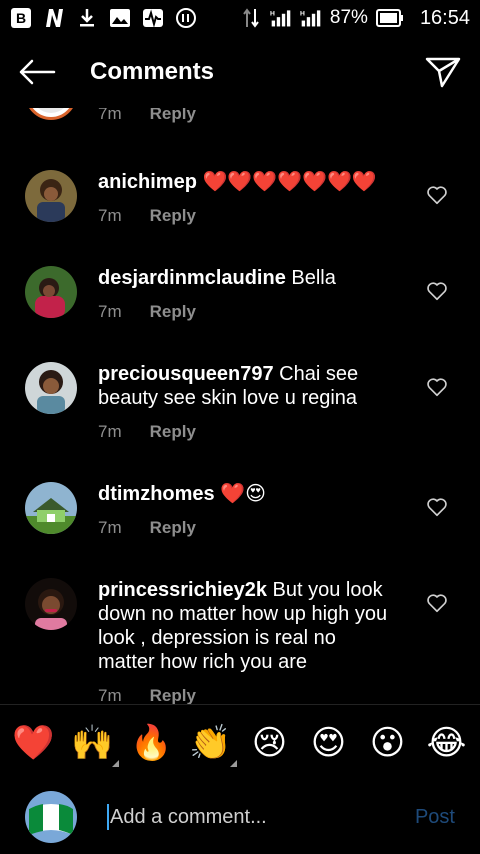  I want to click on status-bar: B H H 87% 16:54, so click(240, 18).